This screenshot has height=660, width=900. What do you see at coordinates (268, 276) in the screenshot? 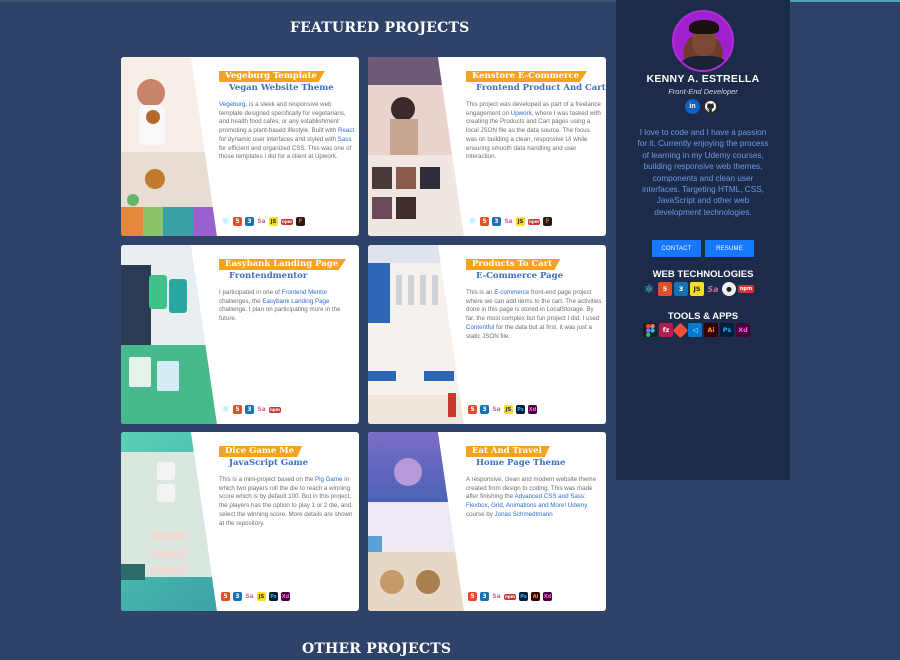
I see `project-subtitle: Frontendmentor` at bounding box center [268, 276].